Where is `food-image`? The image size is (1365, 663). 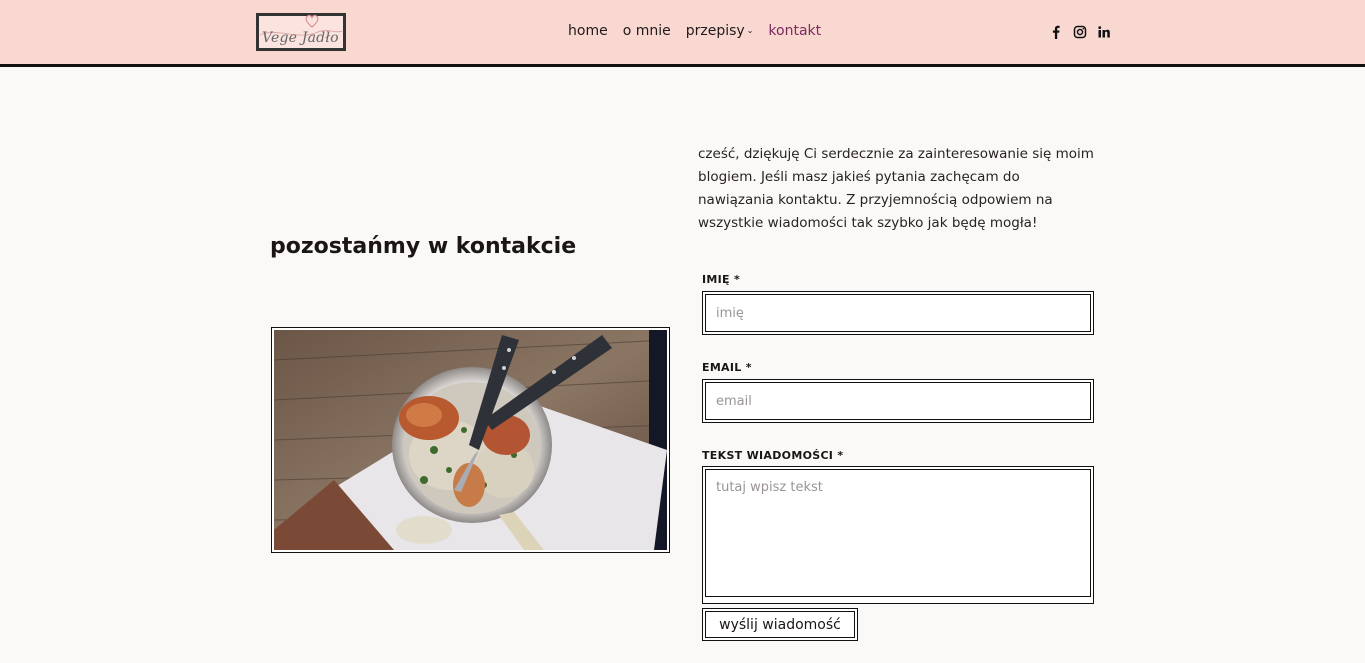 food-image is located at coordinates (470, 440).